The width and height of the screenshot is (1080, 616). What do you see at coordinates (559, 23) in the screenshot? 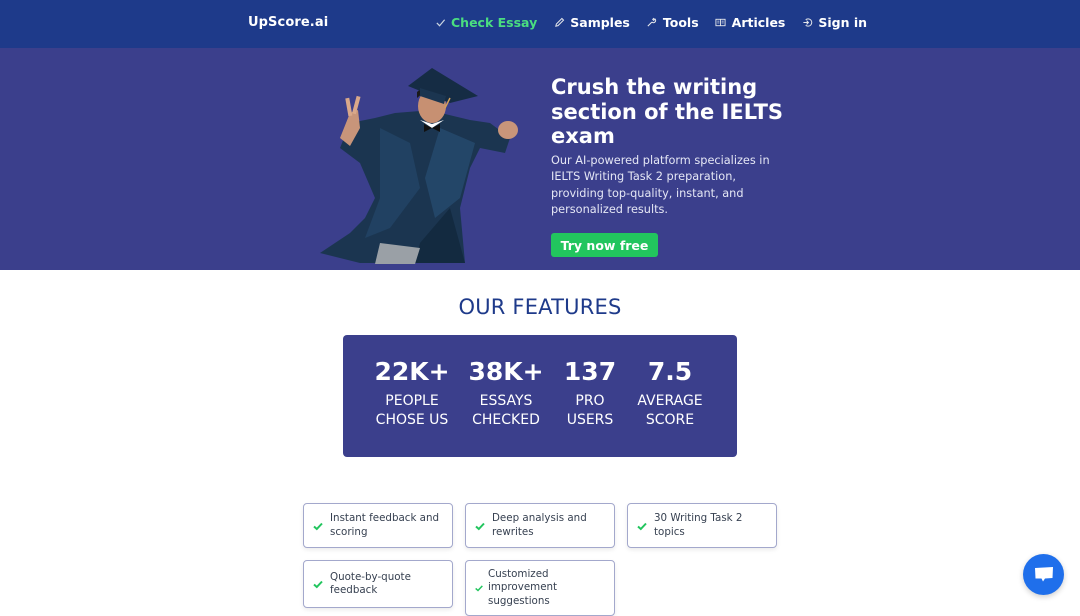
I see `pencil-icon` at bounding box center [559, 23].